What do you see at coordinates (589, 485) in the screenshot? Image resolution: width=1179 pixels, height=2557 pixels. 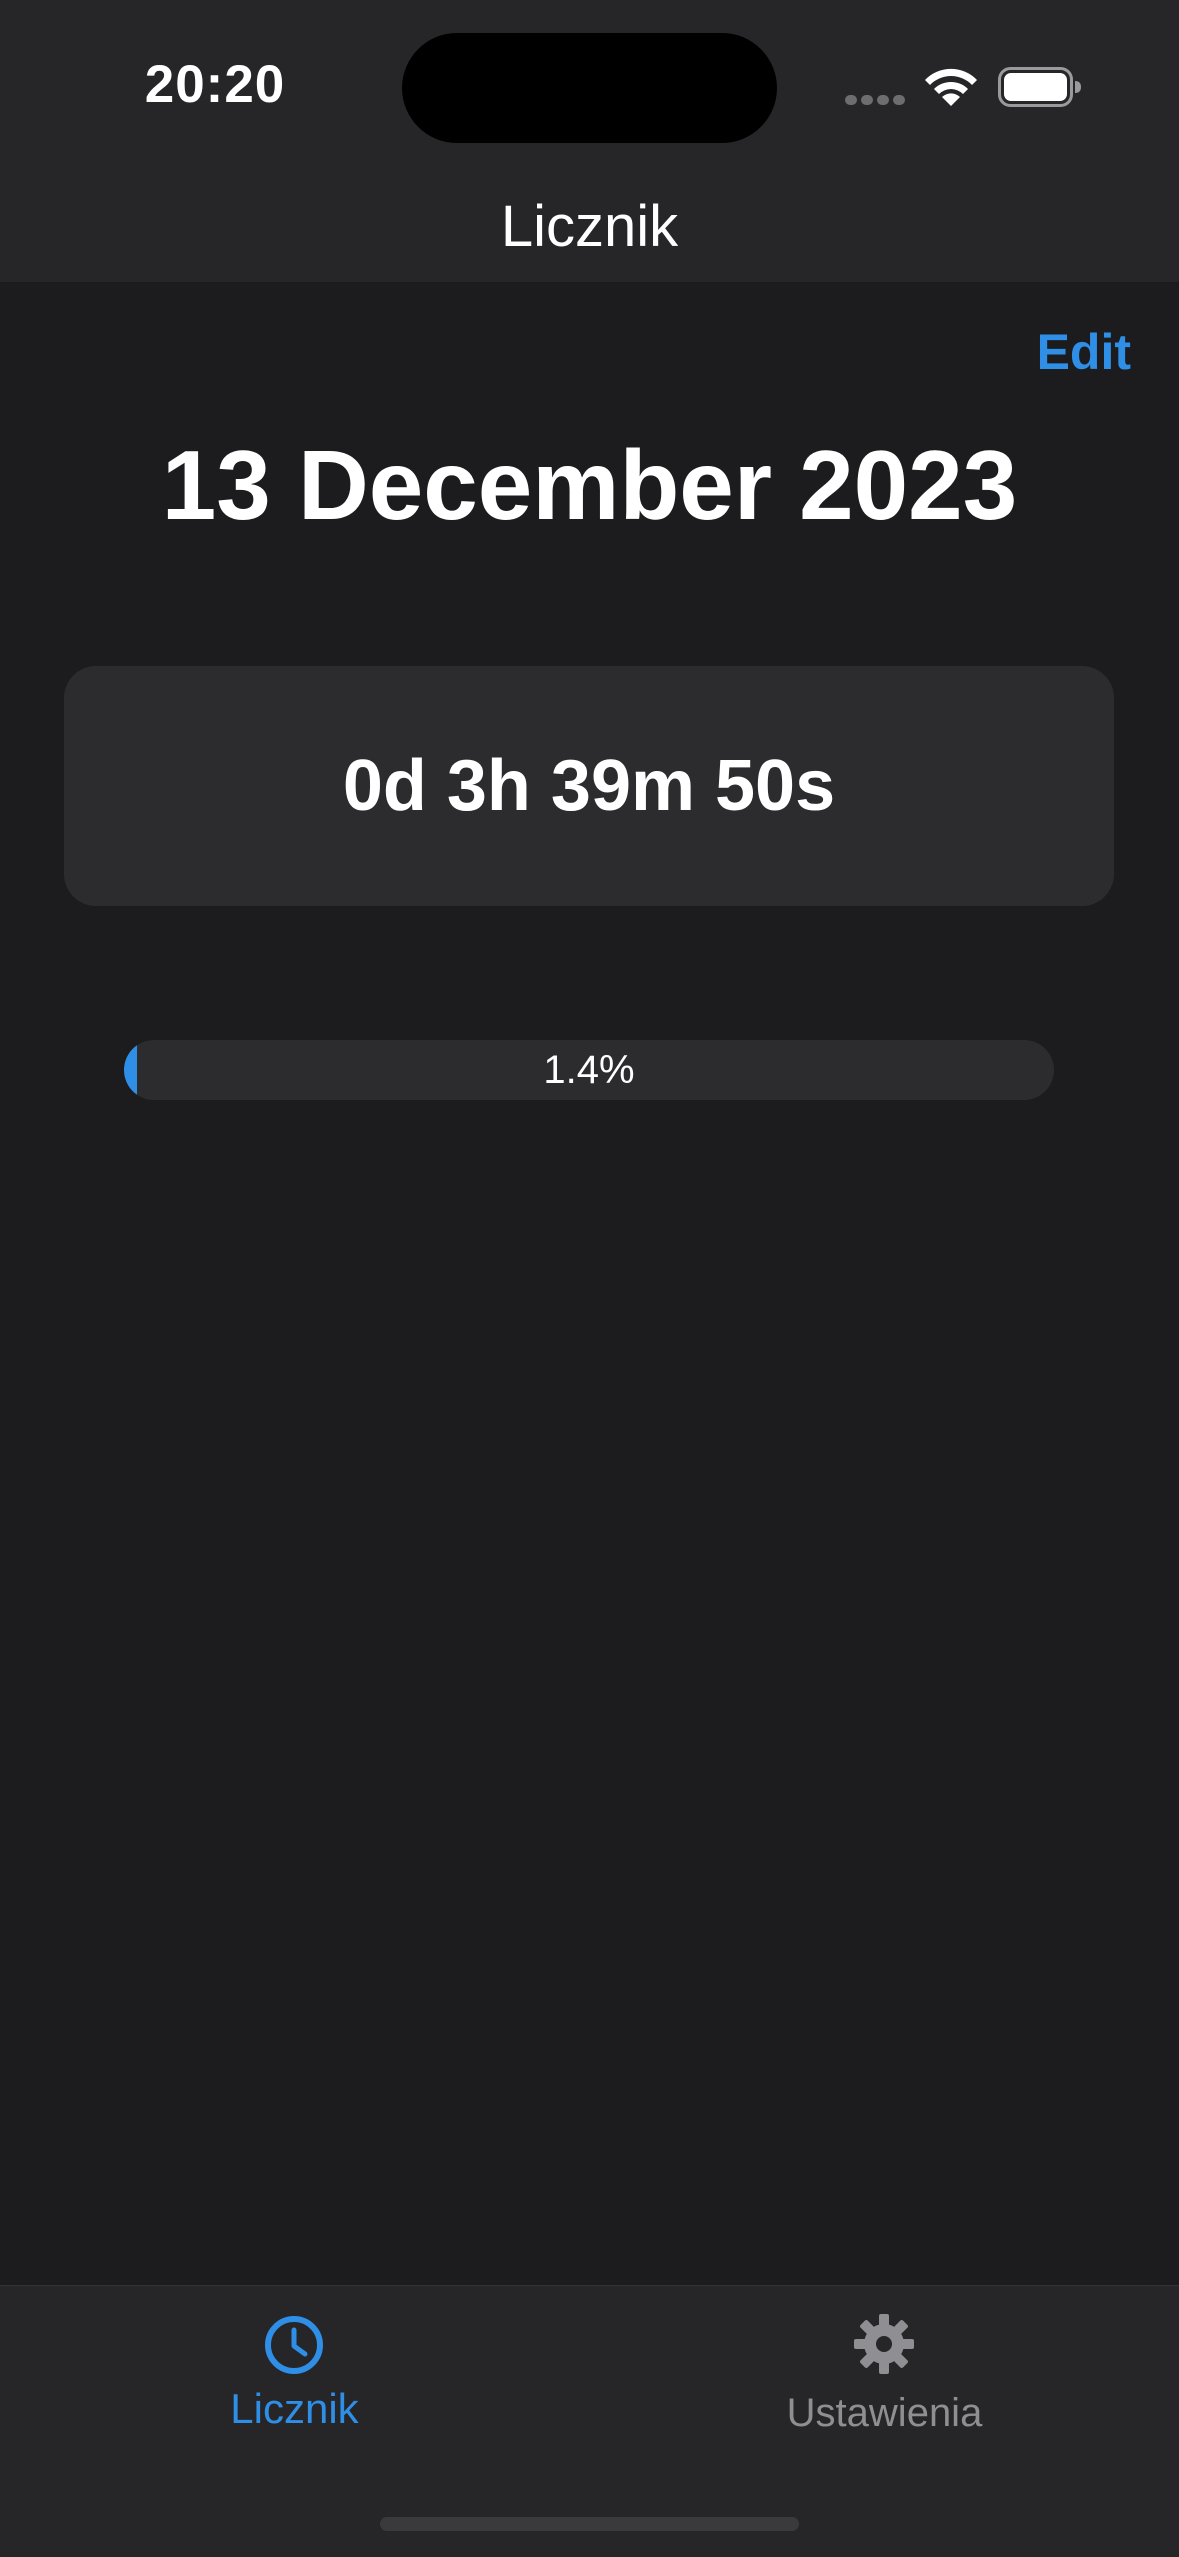 I see `date-heading: 13 December 2023` at bounding box center [589, 485].